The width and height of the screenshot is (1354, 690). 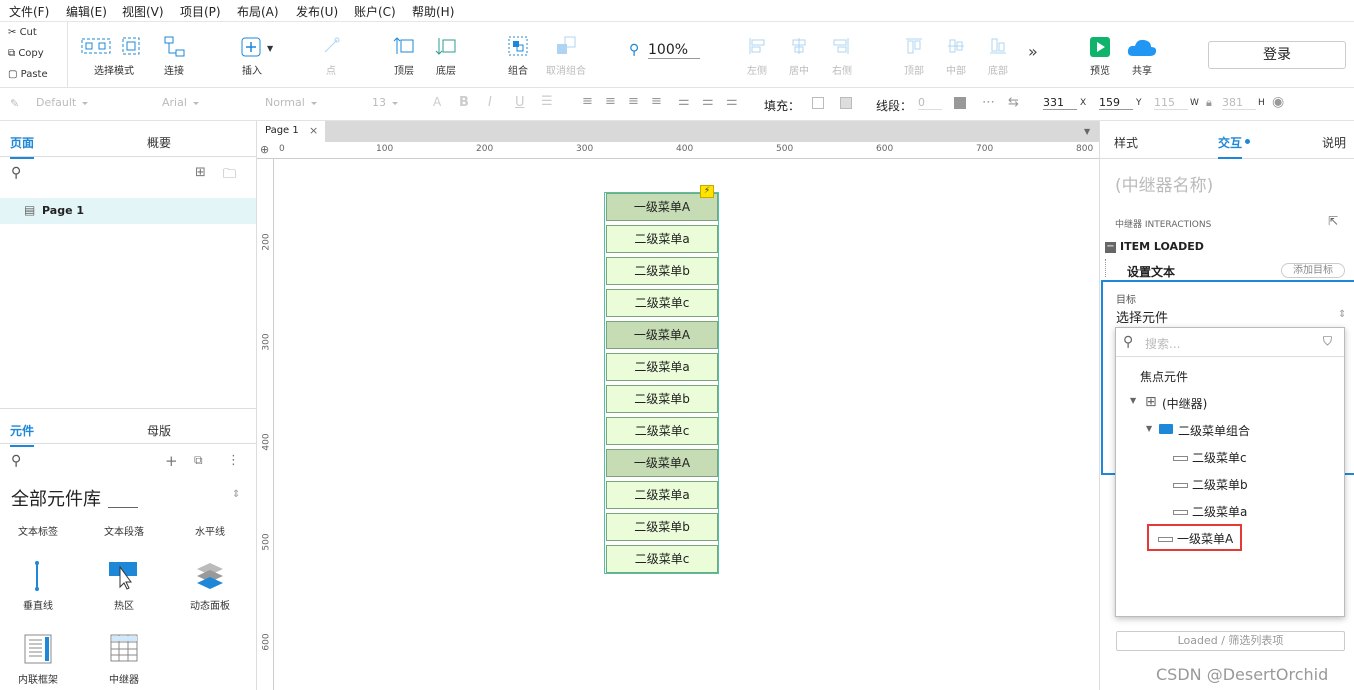 I want to click on insert-dropdown-icon: ▼, so click(x=270, y=48).